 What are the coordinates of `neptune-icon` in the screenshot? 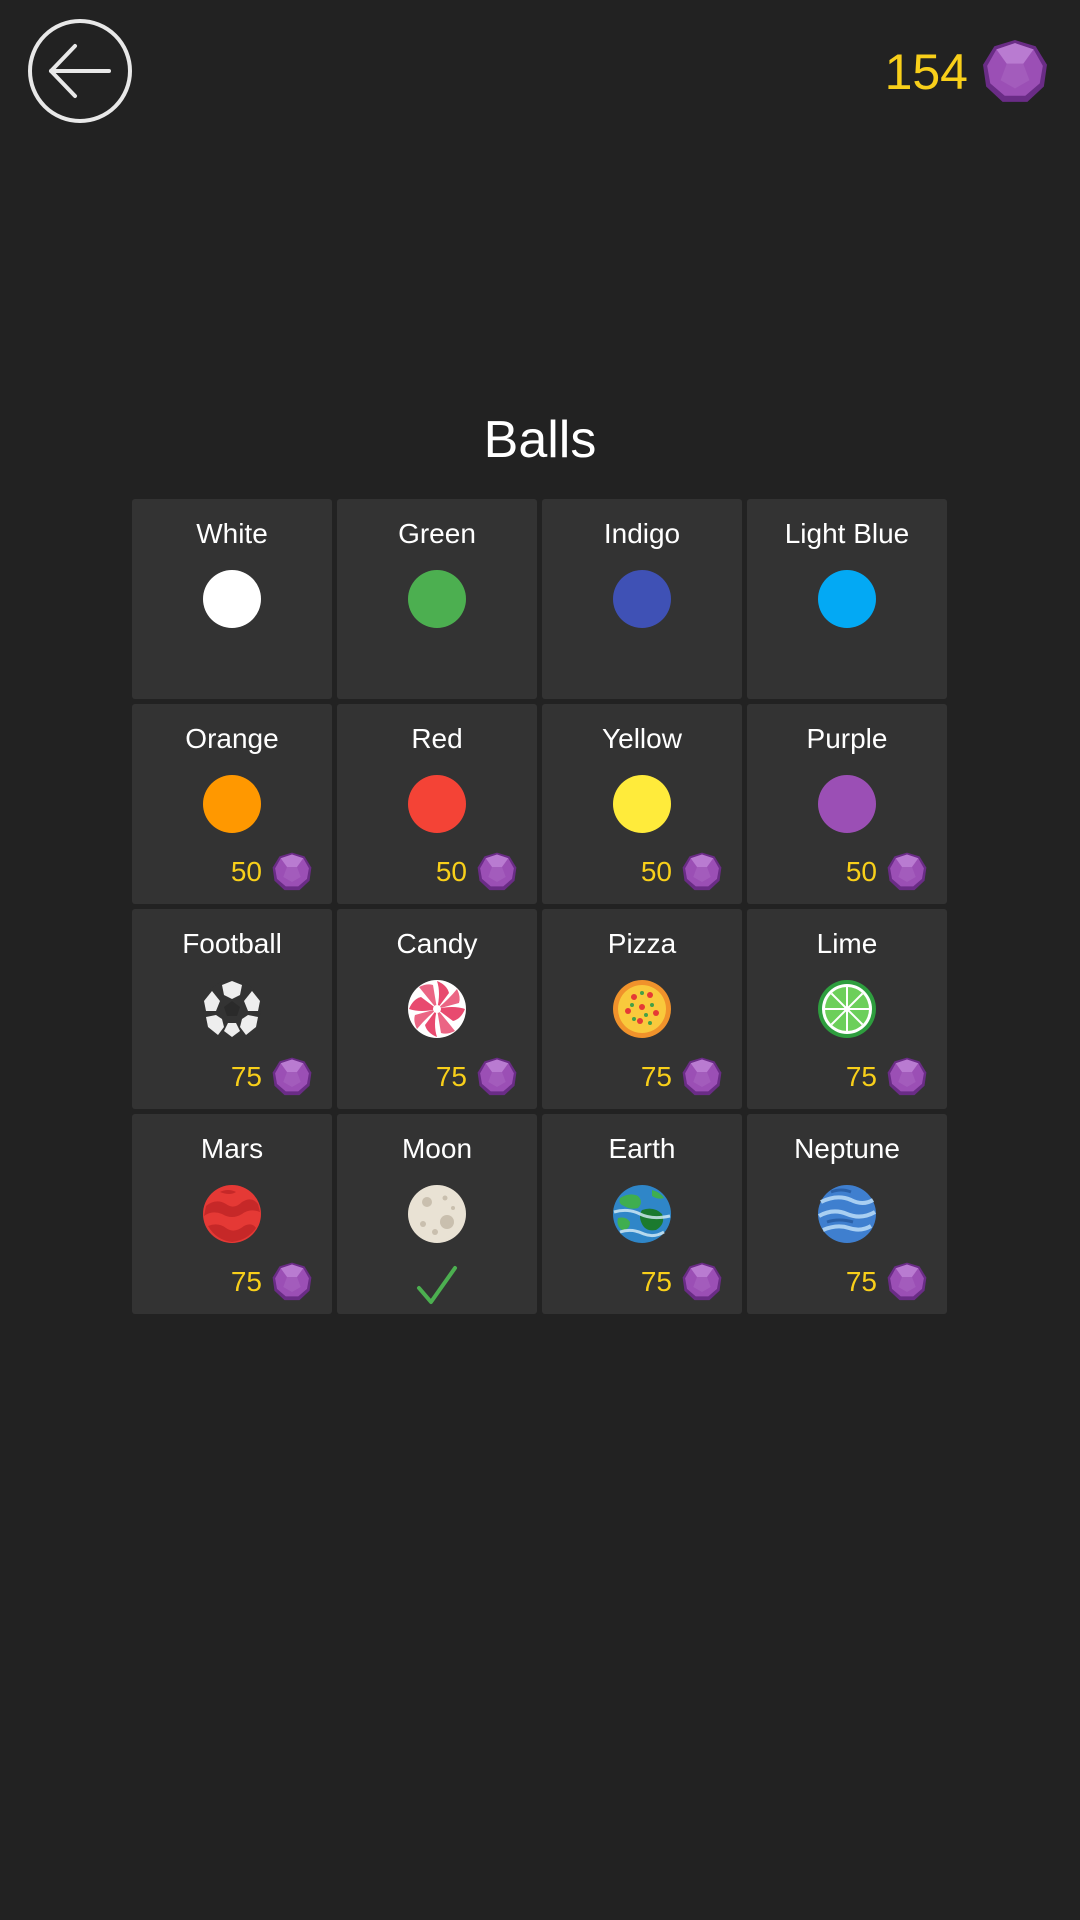 It's located at (847, 1214).